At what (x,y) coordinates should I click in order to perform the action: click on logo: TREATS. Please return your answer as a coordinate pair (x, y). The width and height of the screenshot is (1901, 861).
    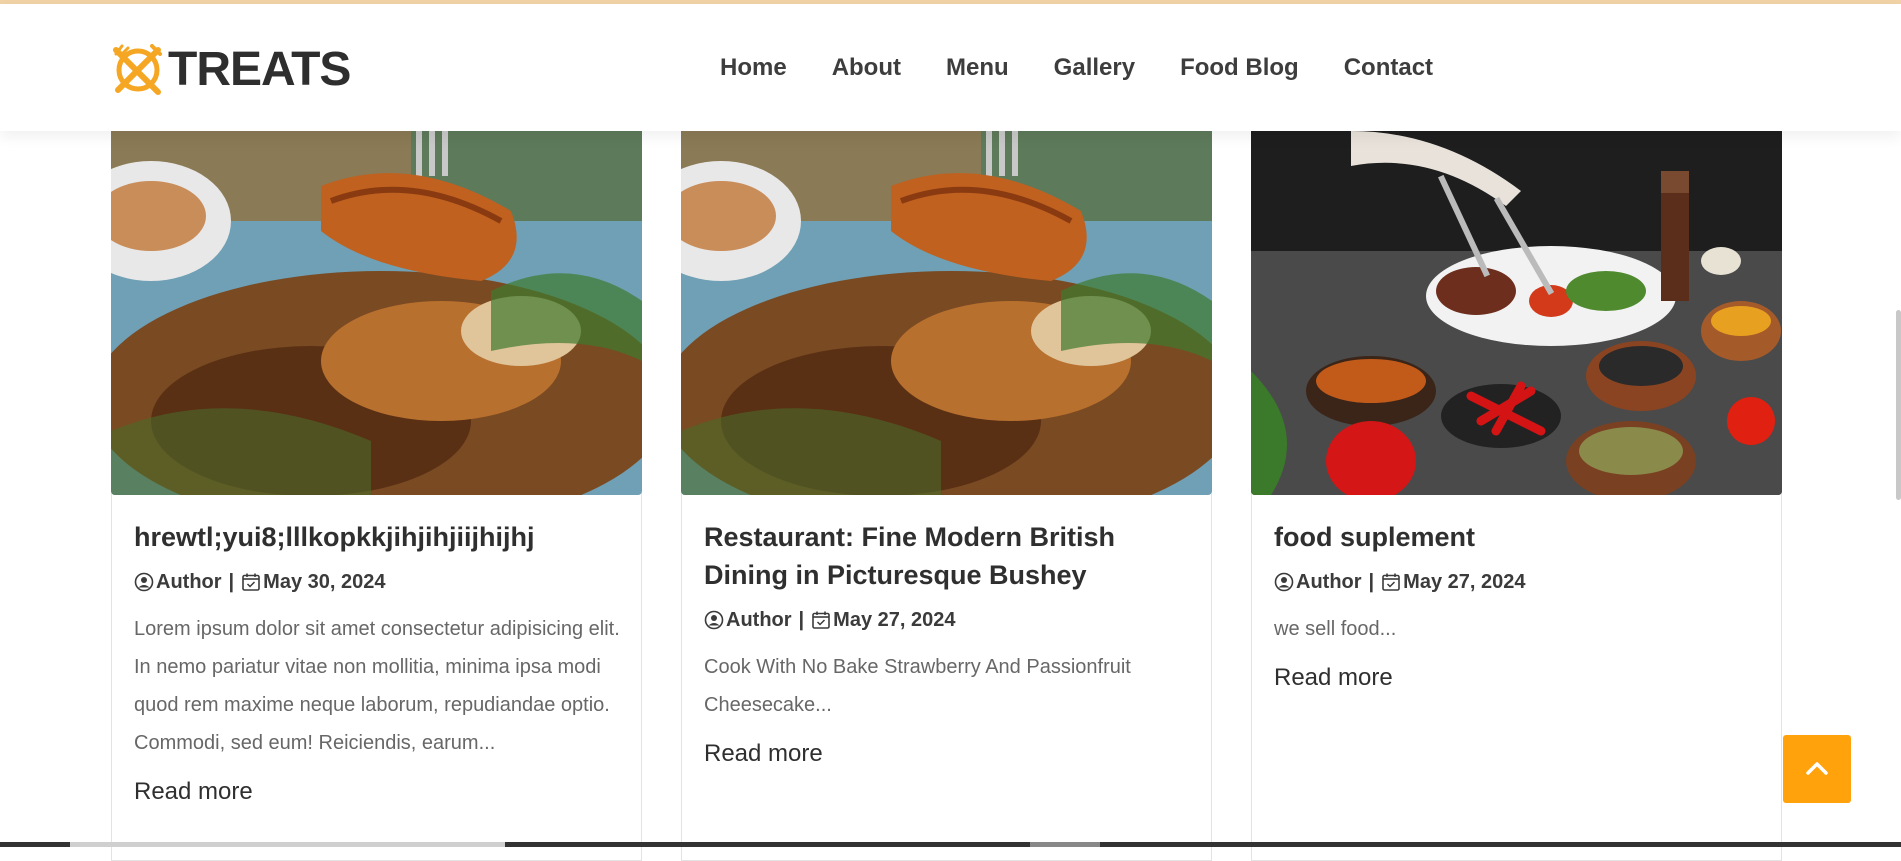
    Looking at the image, I should click on (230, 70).